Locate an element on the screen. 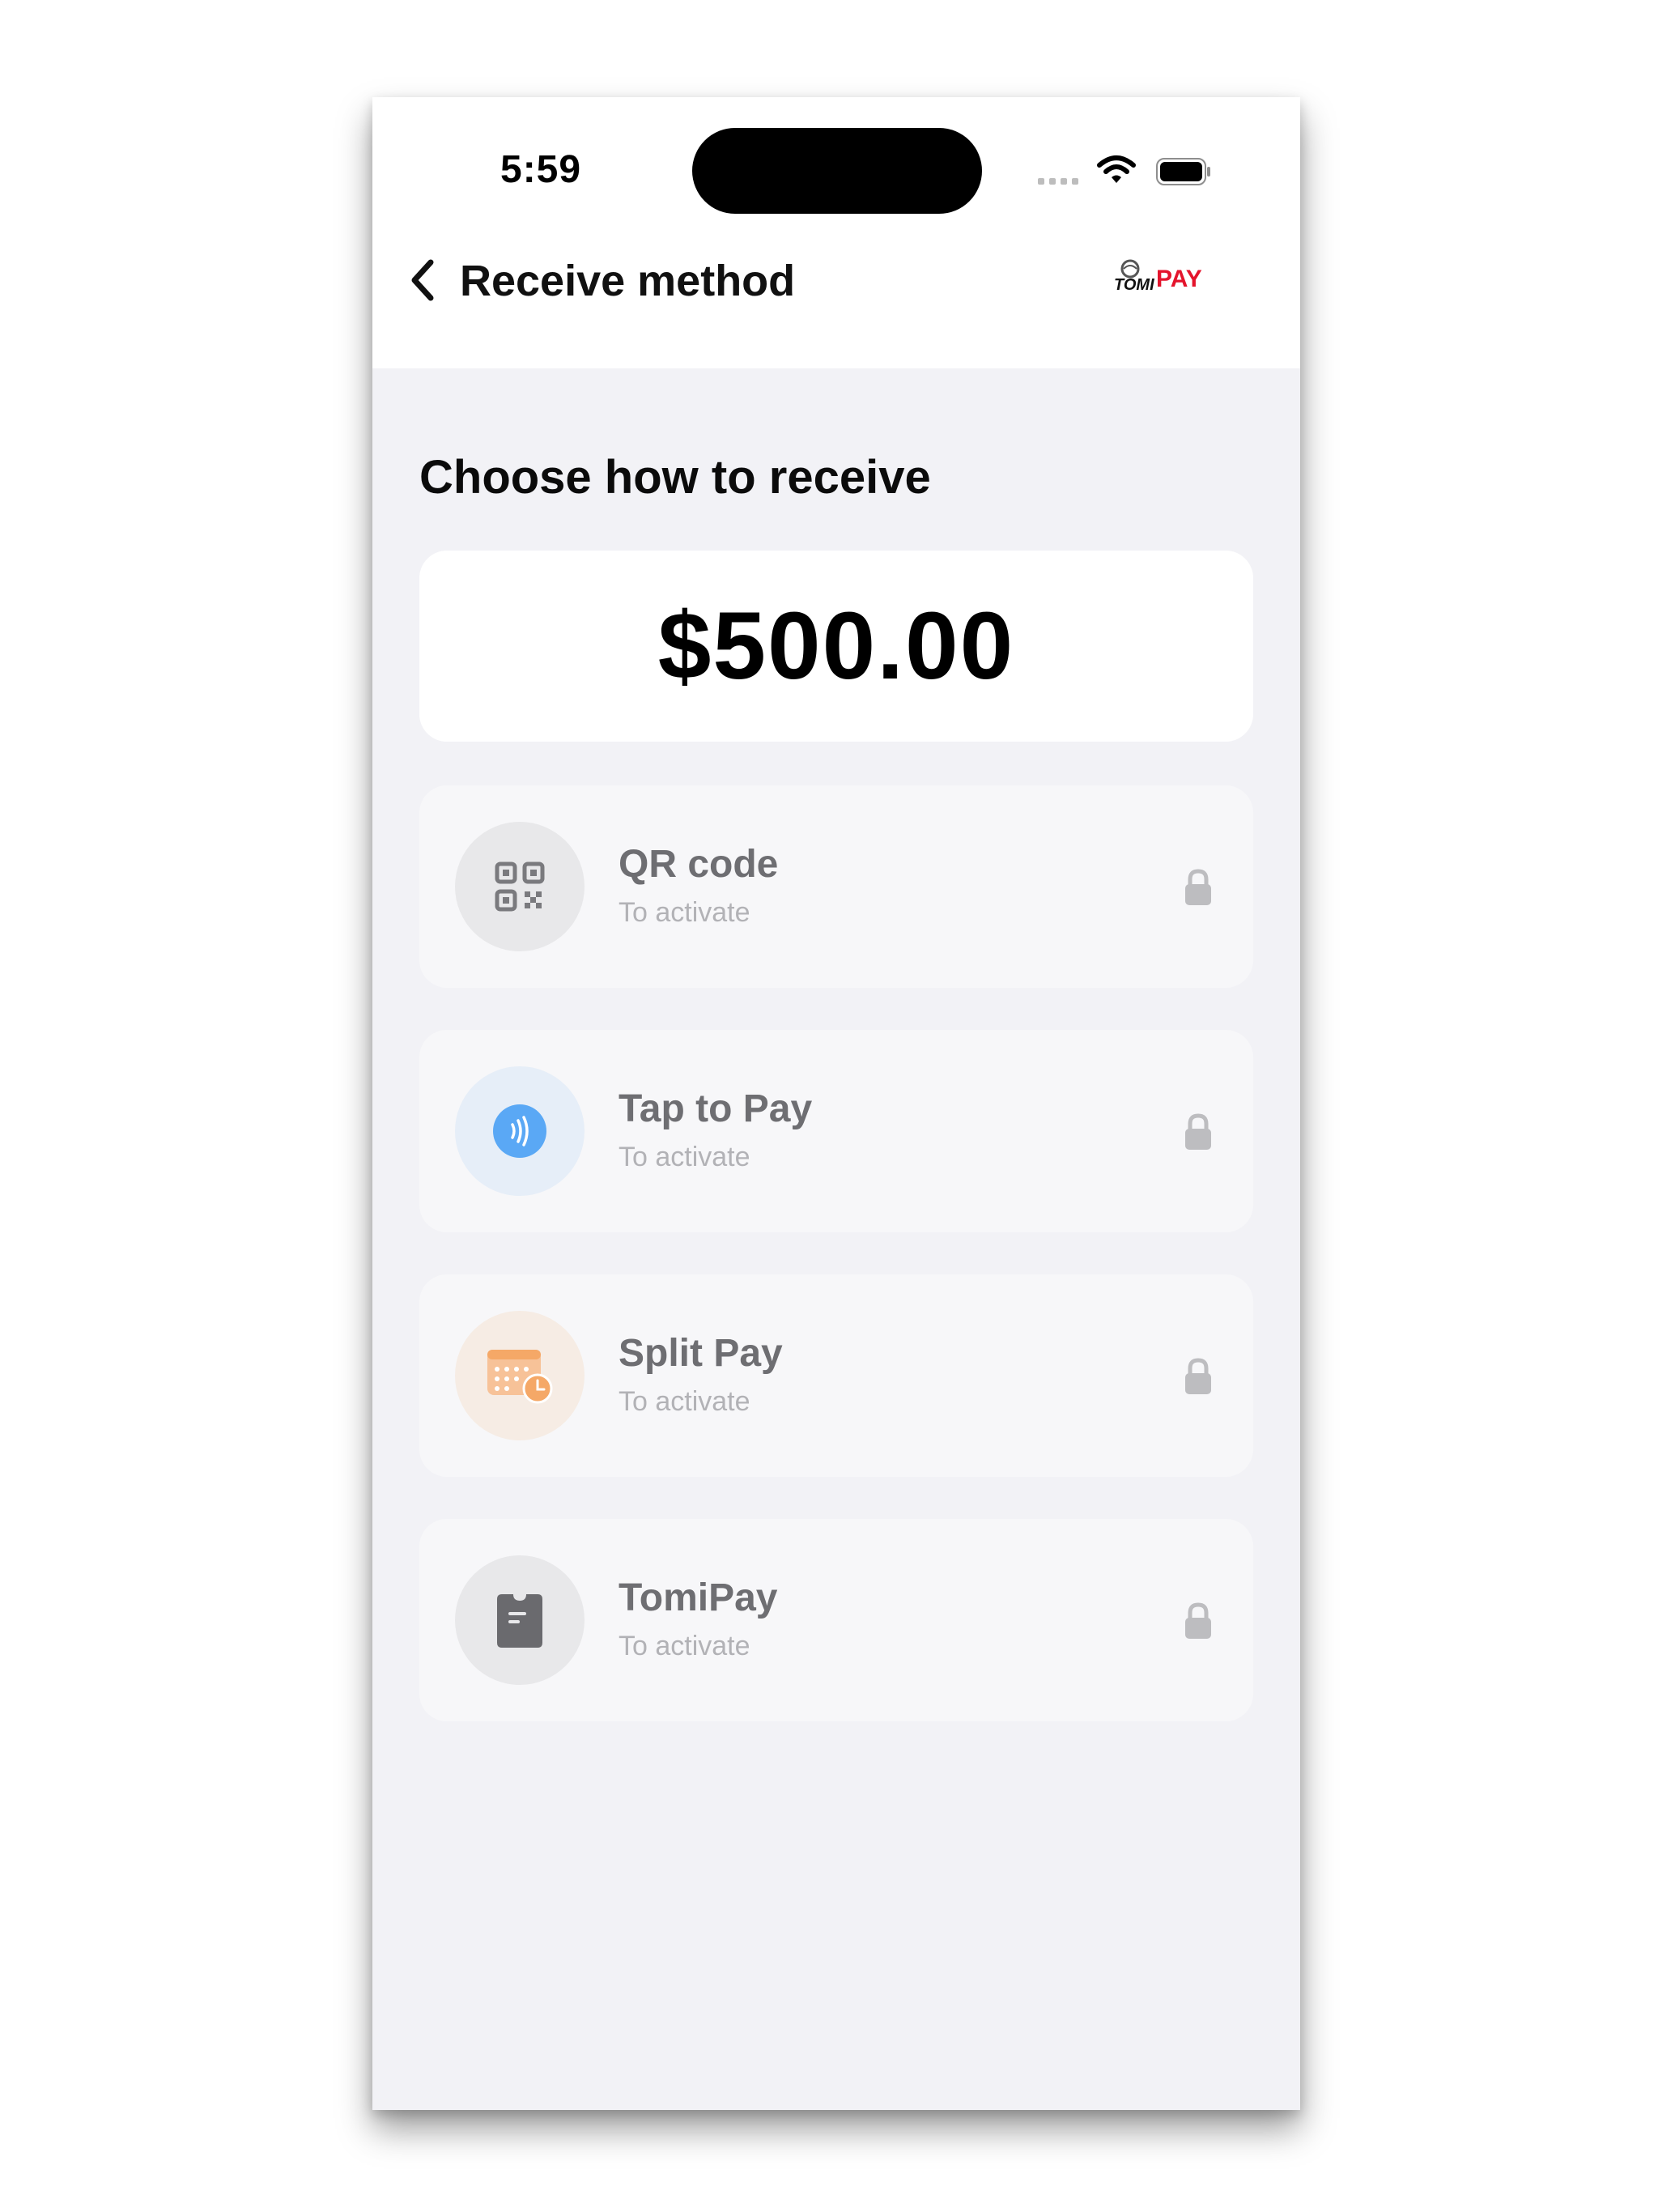 The width and height of the screenshot is (1658, 2212). amount-card: $500.00 is located at coordinates (836, 647).